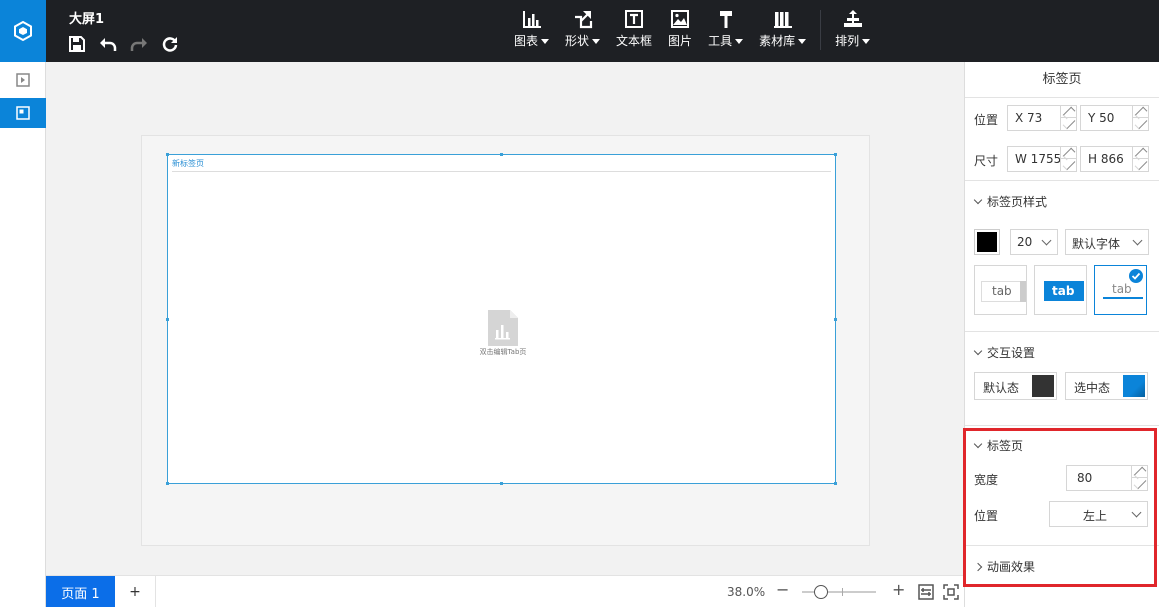 Image resolution: width=1159 pixels, height=607 pixels. What do you see at coordinates (1062, 80) in the screenshot?
I see `panel-title: 标签页` at bounding box center [1062, 80].